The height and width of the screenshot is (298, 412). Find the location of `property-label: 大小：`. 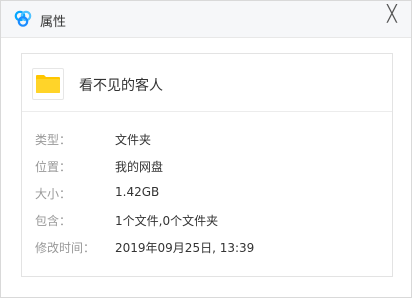

property-label: 大小： is located at coordinates (53, 194).